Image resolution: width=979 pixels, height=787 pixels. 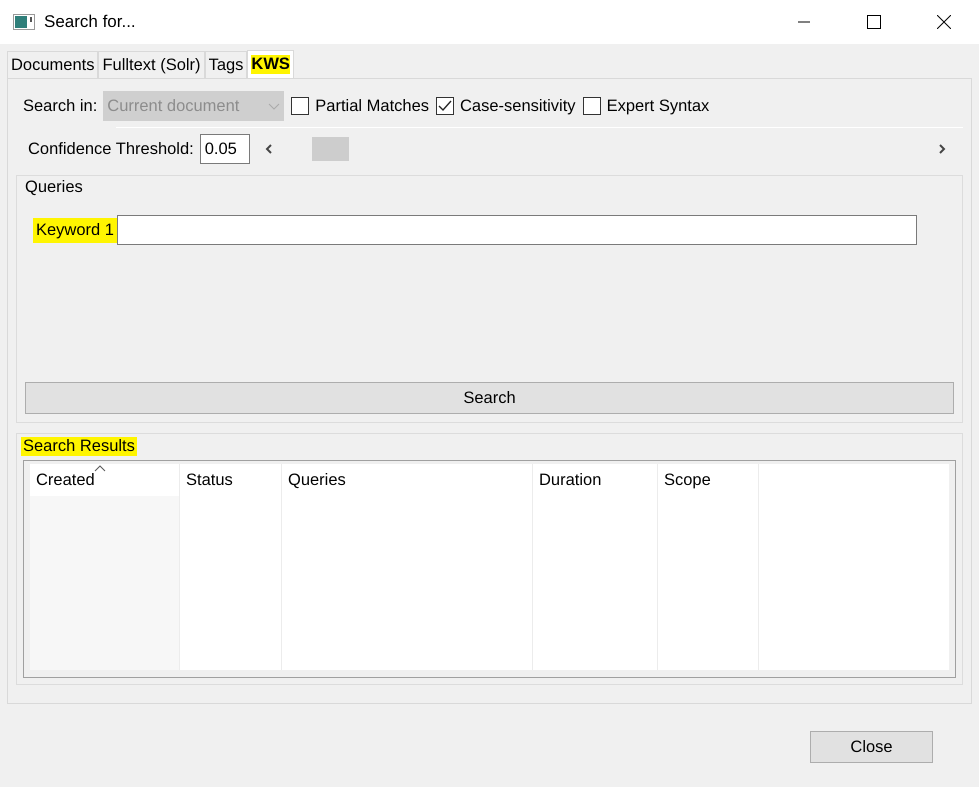 What do you see at coordinates (274, 106) in the screenshot?
I see `caret-icon` at bounding box center [274, 106].